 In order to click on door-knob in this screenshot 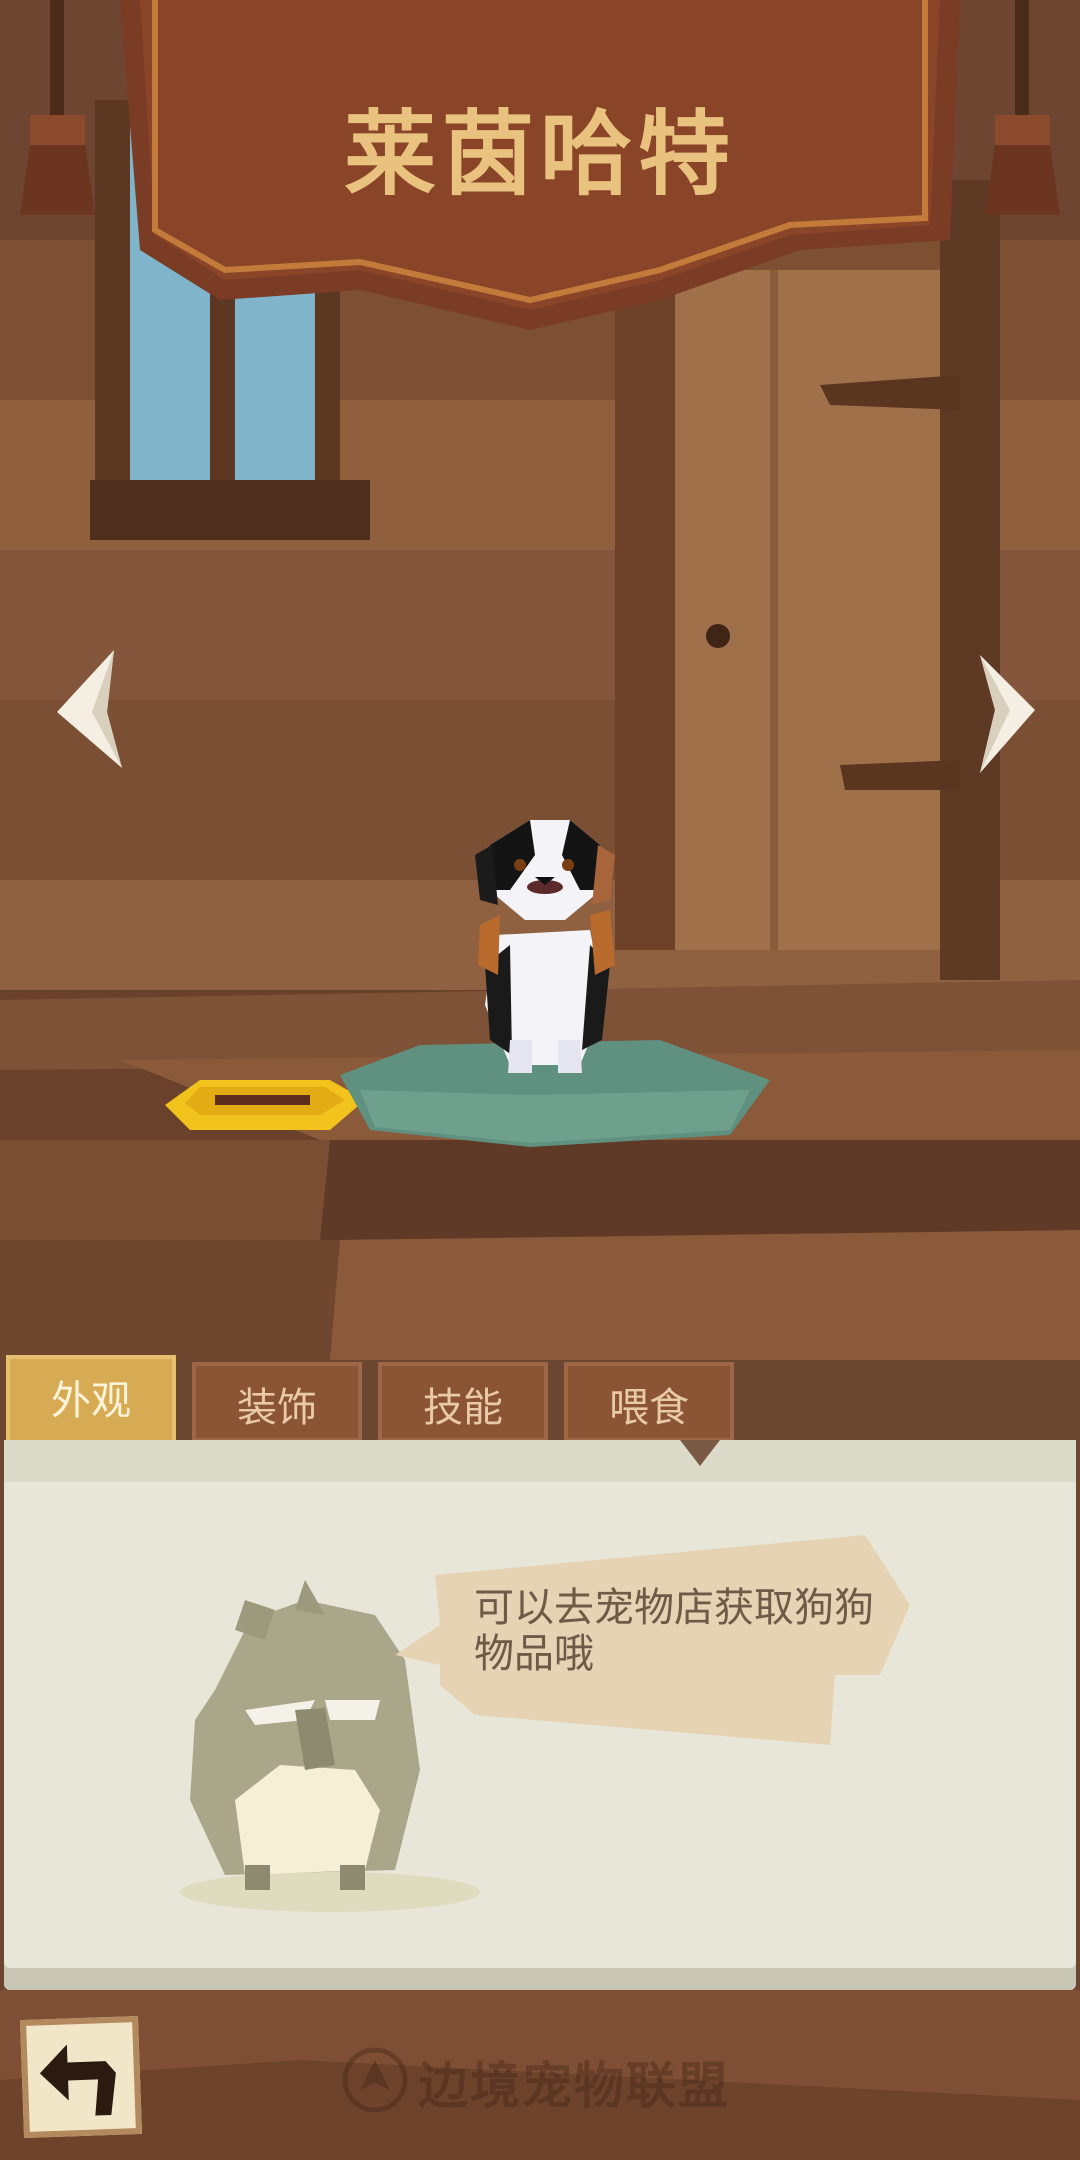, I will do `click(718, 636)`.